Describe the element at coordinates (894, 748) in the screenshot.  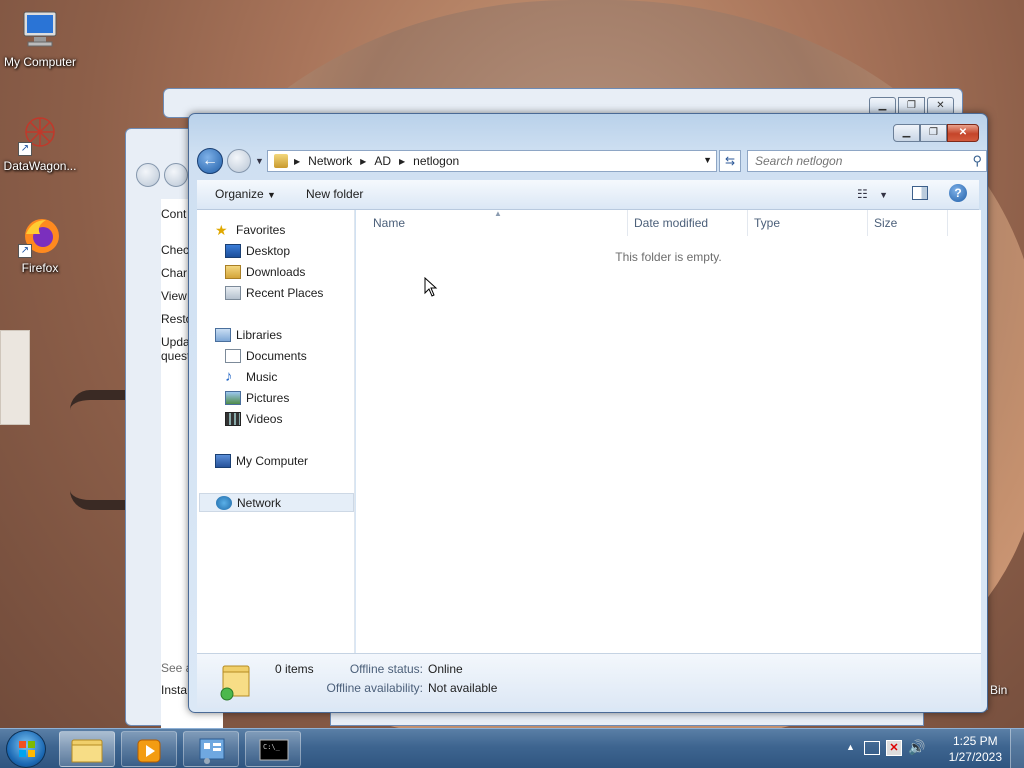
I see `network-disconnected-icon: ✕` at that location.